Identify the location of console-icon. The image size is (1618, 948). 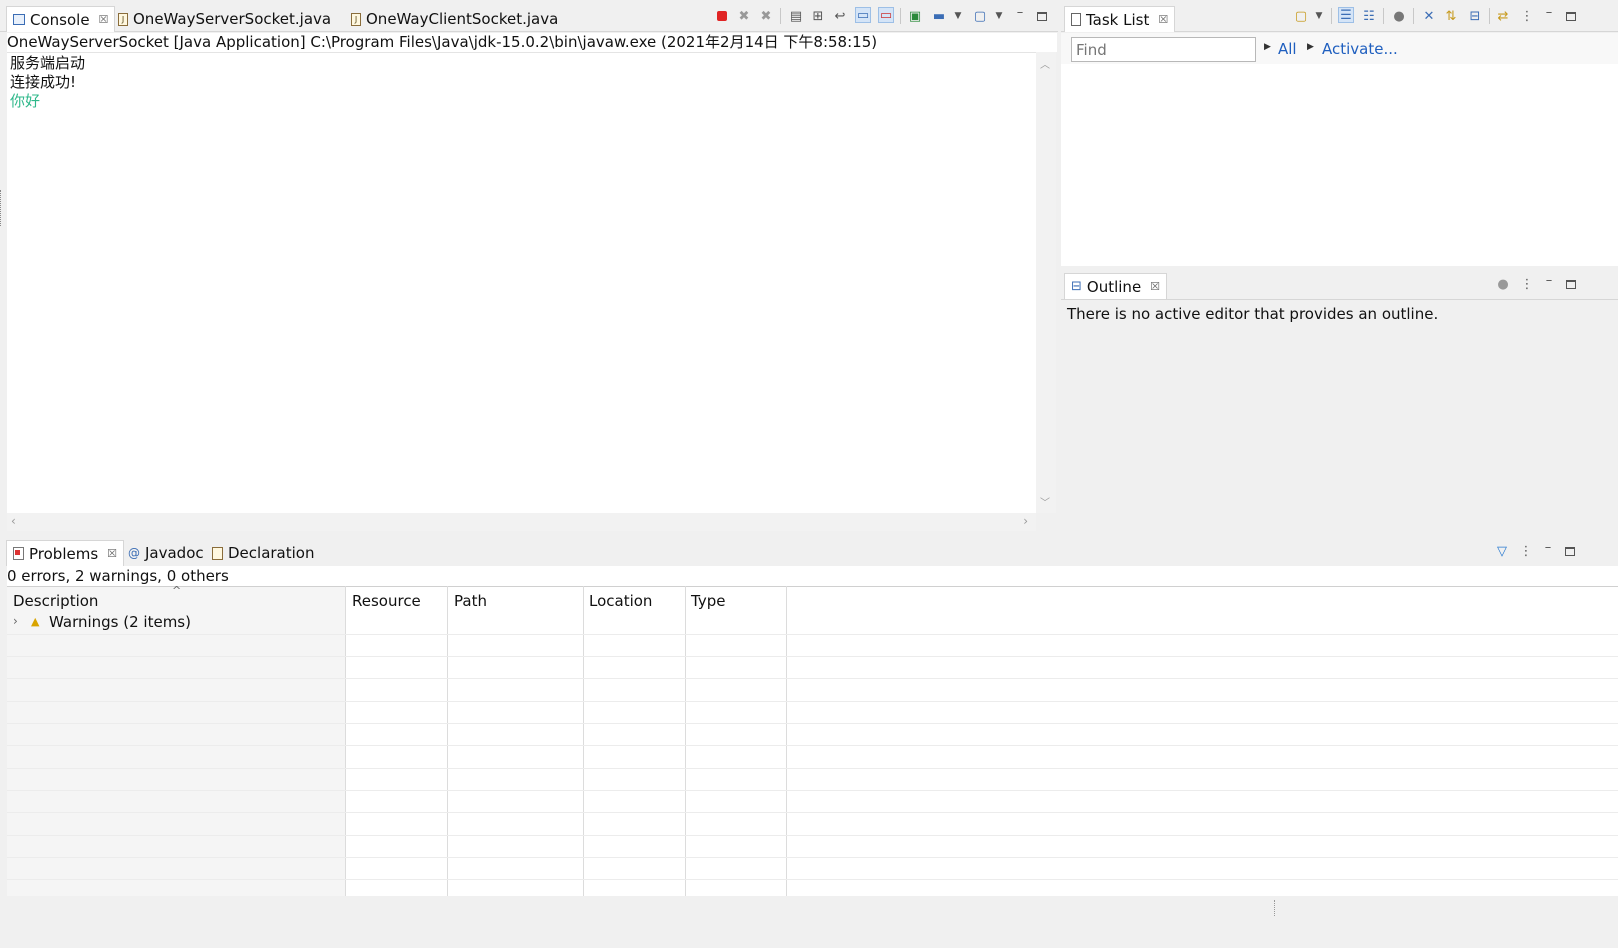
(19, 19).